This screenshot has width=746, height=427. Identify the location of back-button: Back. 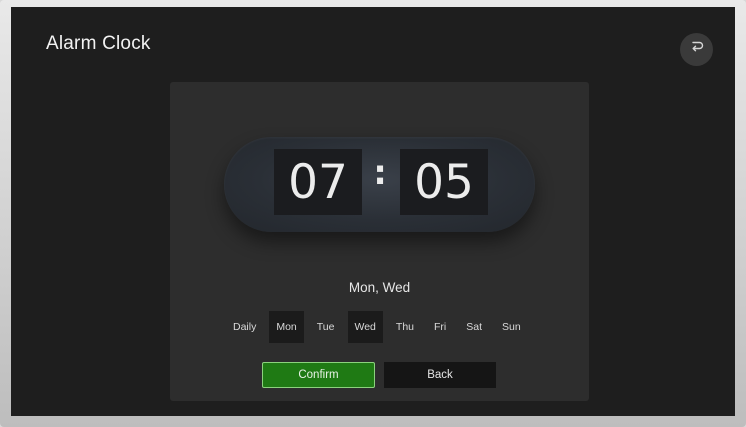
(440, 375).